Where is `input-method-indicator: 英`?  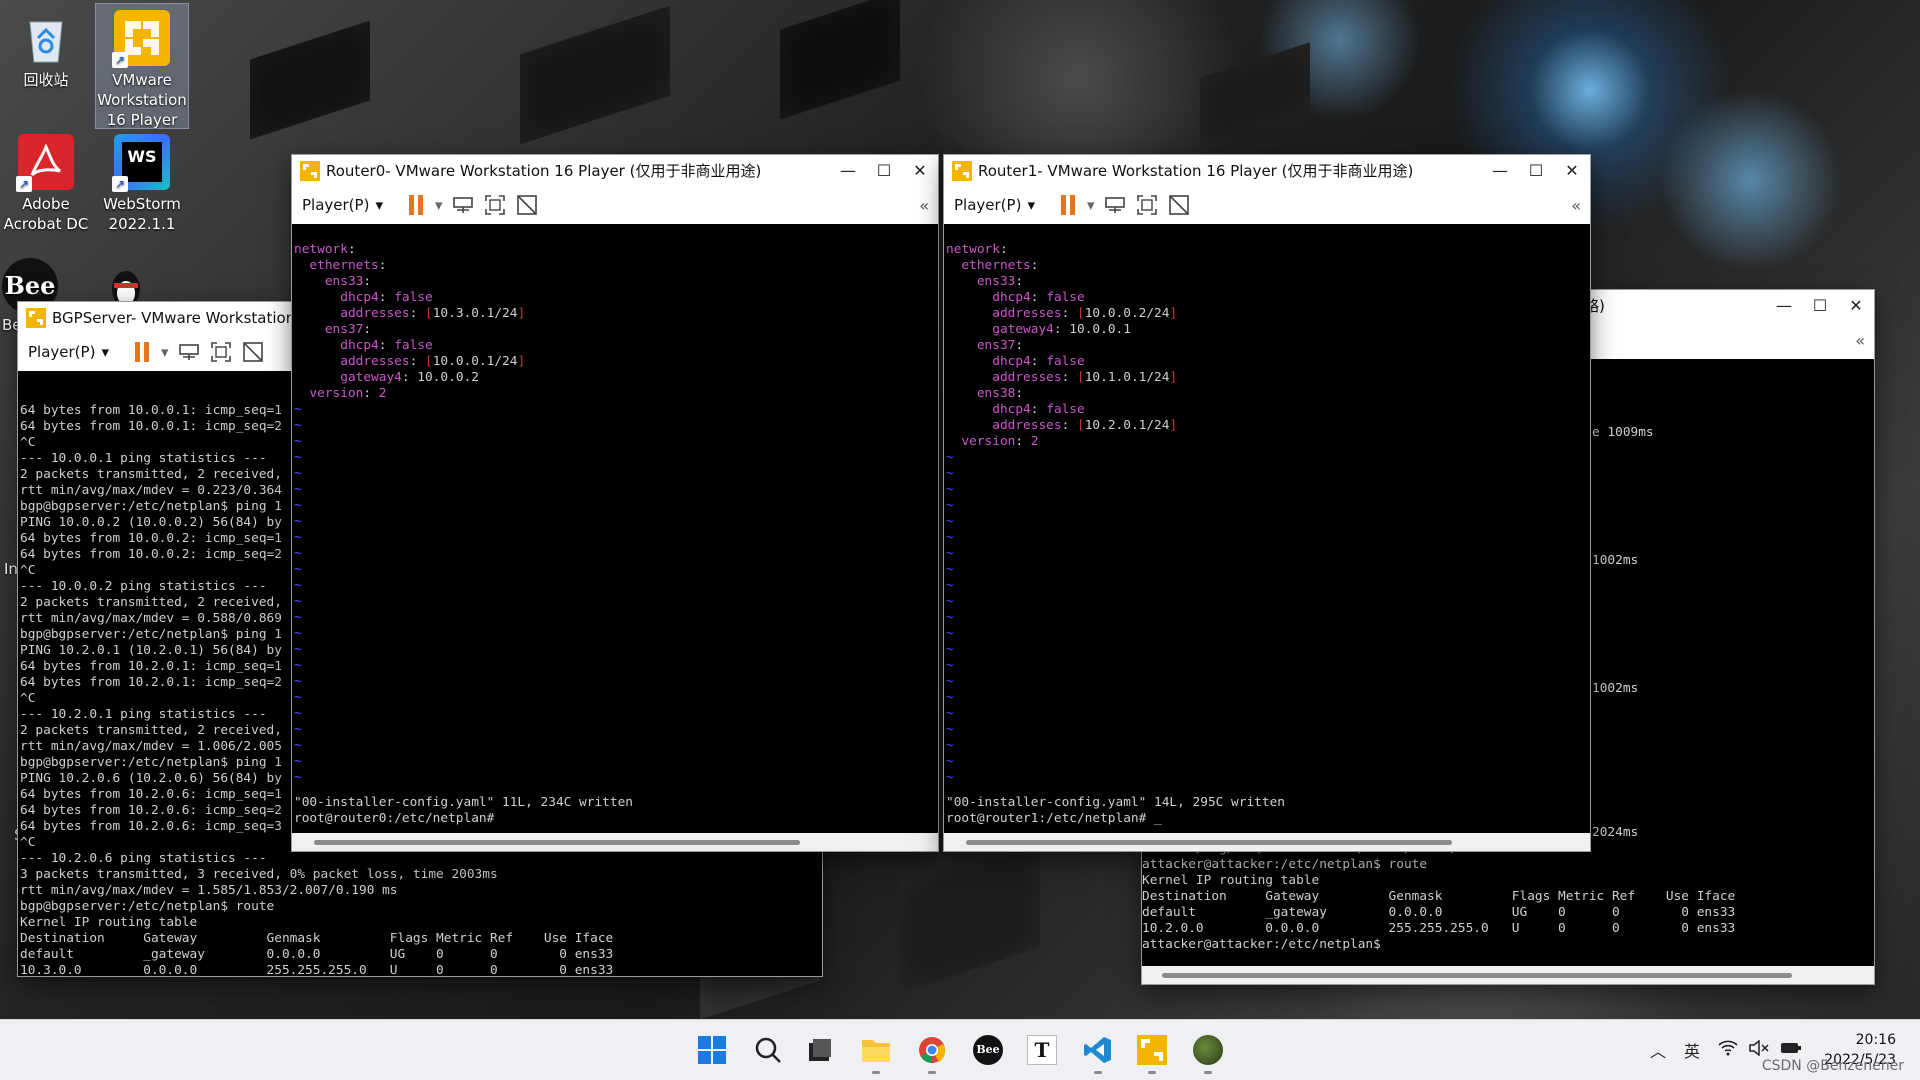 input-method-indicator: 英 is located at coordinates (1692, 1050).